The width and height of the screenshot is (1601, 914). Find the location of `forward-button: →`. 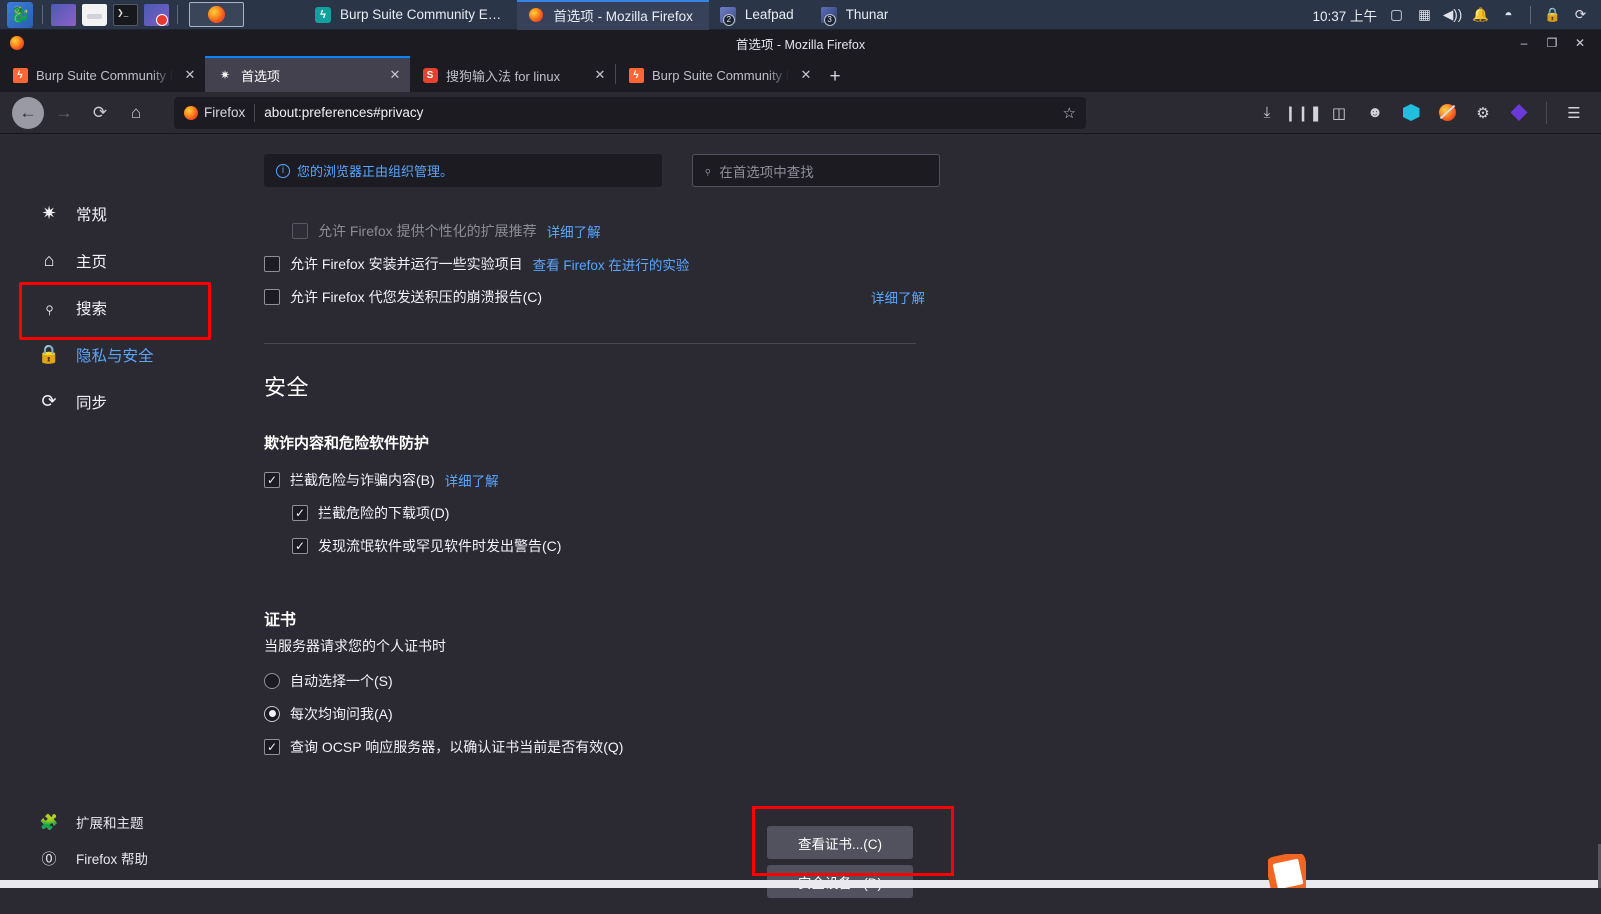

forward-button: → is located at coordinates (64, 113).